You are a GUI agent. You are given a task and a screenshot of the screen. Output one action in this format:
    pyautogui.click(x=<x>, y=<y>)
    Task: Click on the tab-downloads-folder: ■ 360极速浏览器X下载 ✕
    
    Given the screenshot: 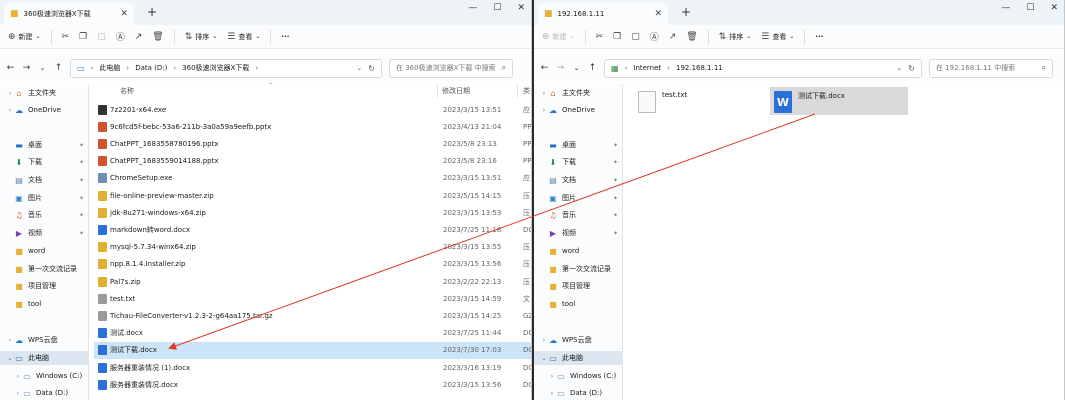 What is the action you would take?
    pyautogui.click(x=69, y=14)
    